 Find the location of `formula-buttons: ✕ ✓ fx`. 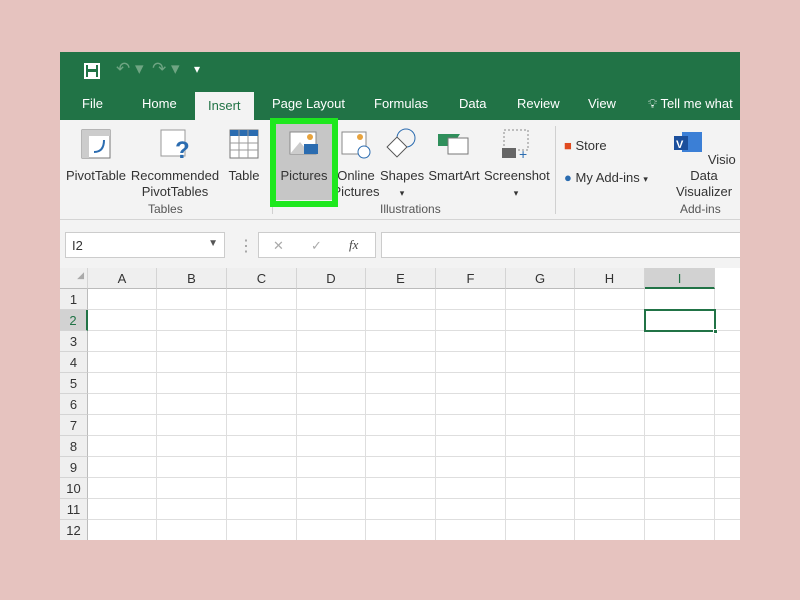

formula-buttons: ✕ ✓ fx is located at coordinates (317, 245).